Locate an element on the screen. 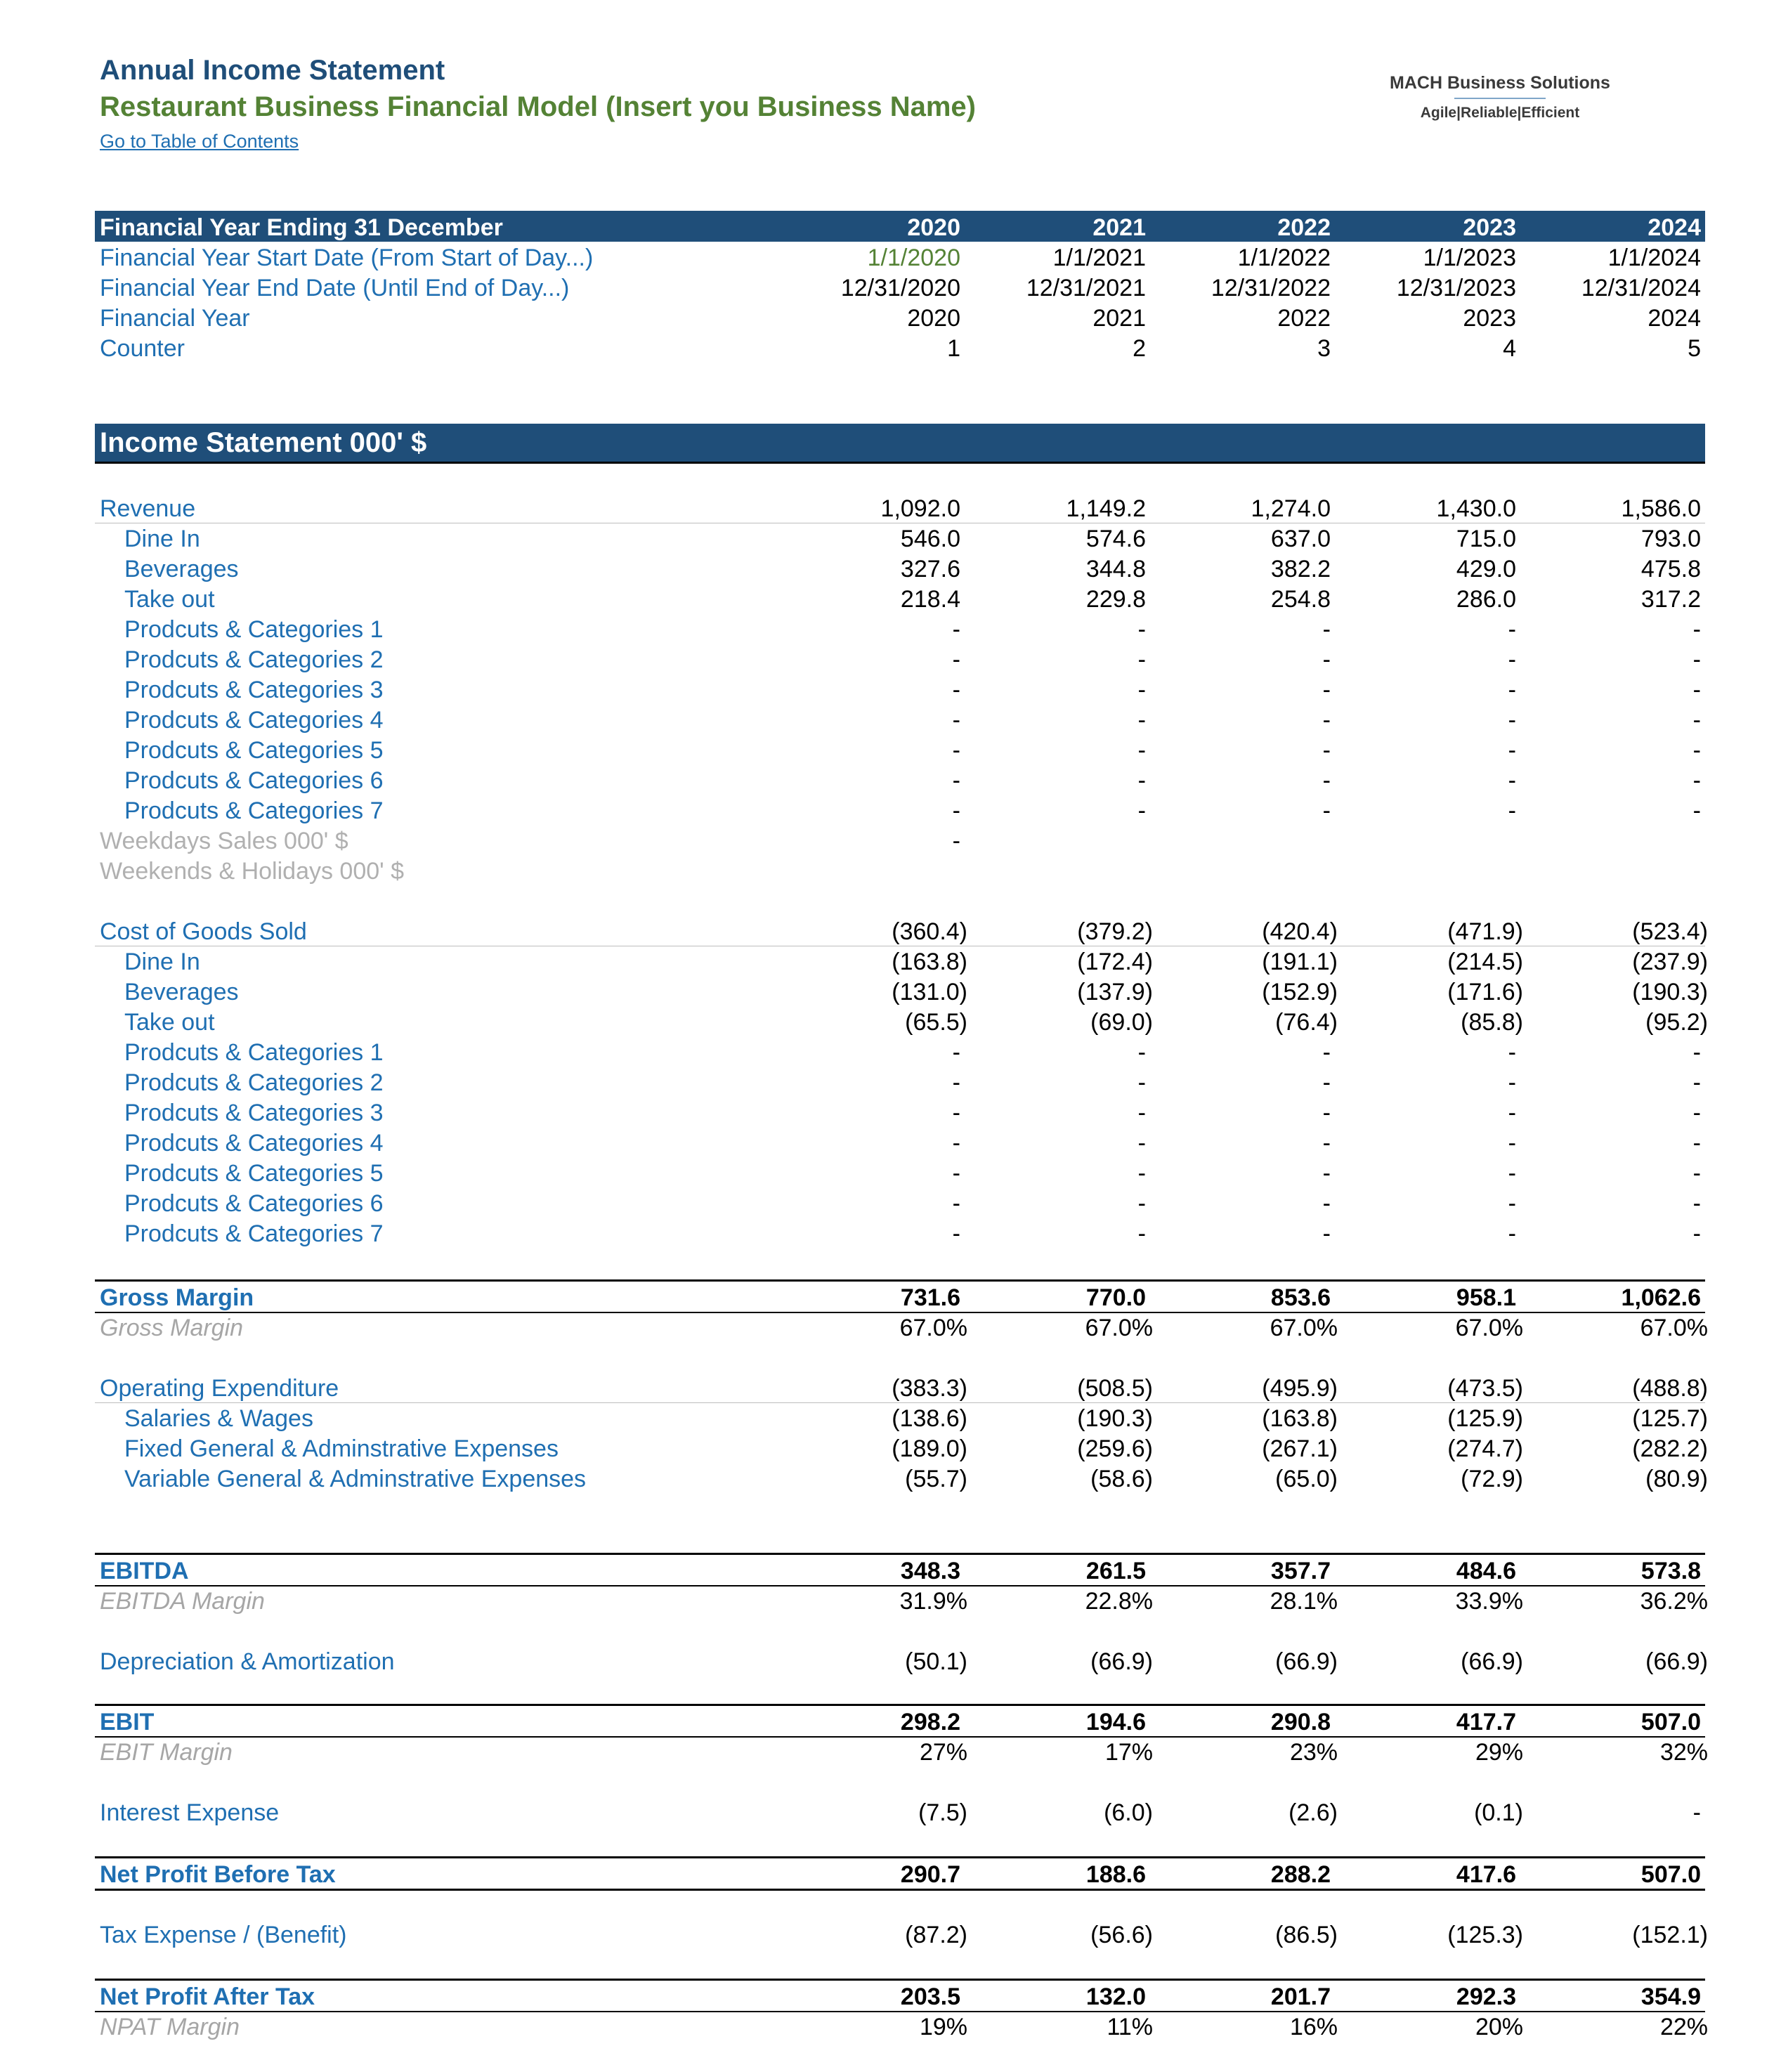 This screenshot has height=2072, width=1781. cell: (65.0) is located at coordinates (1306, 1479).